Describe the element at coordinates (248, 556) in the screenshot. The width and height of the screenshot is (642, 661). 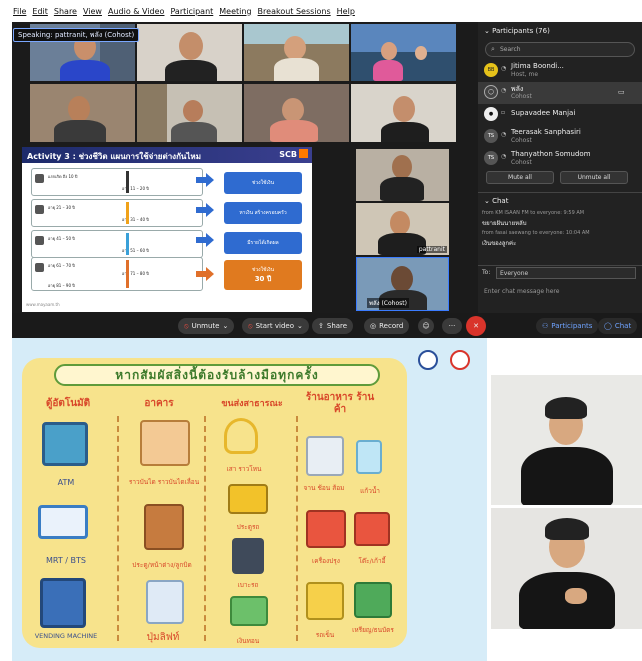
I see `seat-icon` at that location.